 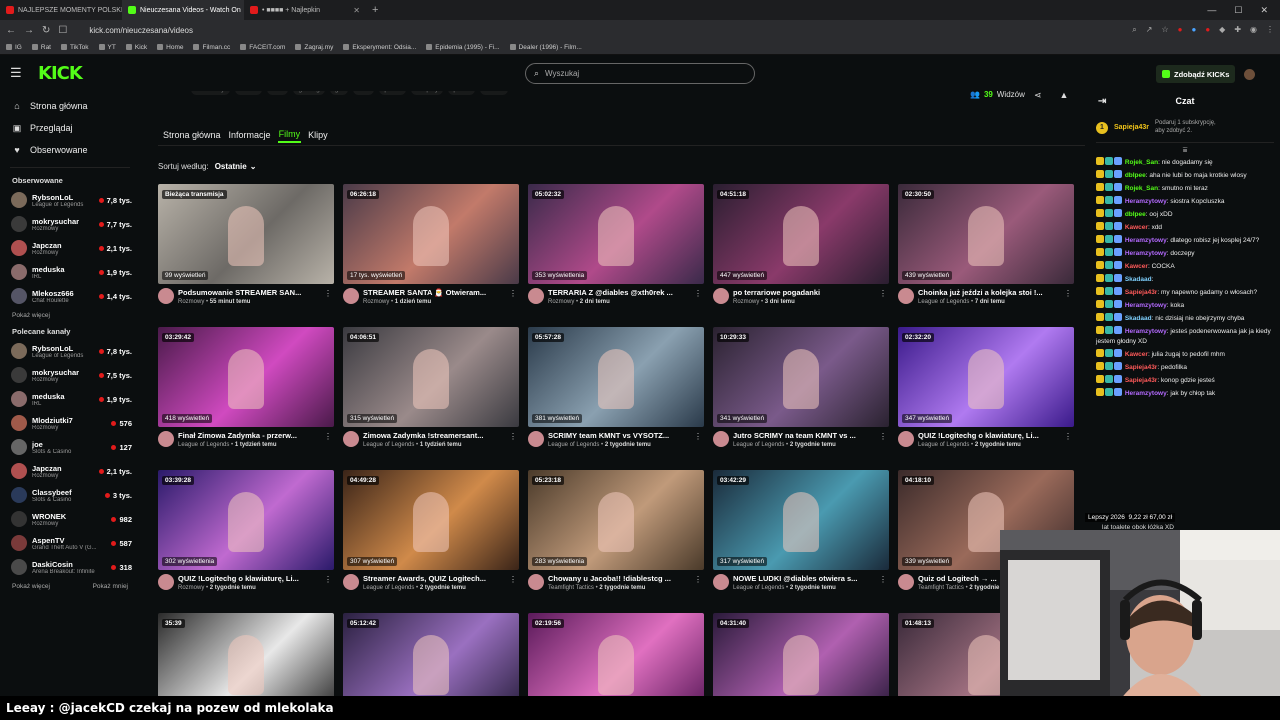 I want to click on share-page-icon: ↗, so click(x=1149, y=30).